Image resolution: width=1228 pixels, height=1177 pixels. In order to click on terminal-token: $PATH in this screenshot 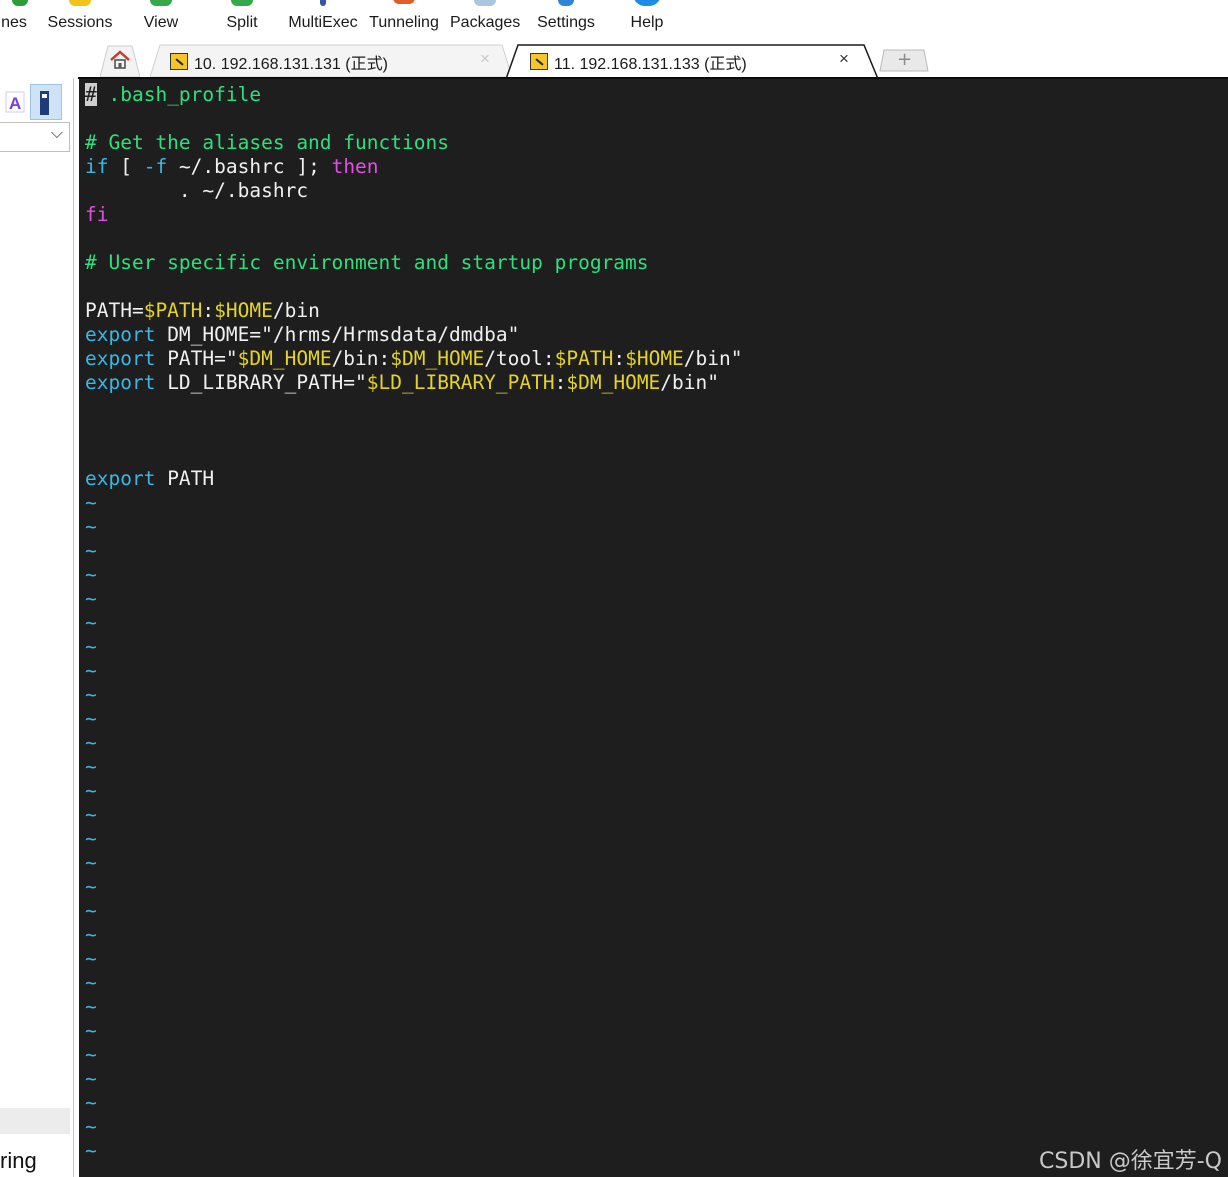, I will do `click(173, 310)`.